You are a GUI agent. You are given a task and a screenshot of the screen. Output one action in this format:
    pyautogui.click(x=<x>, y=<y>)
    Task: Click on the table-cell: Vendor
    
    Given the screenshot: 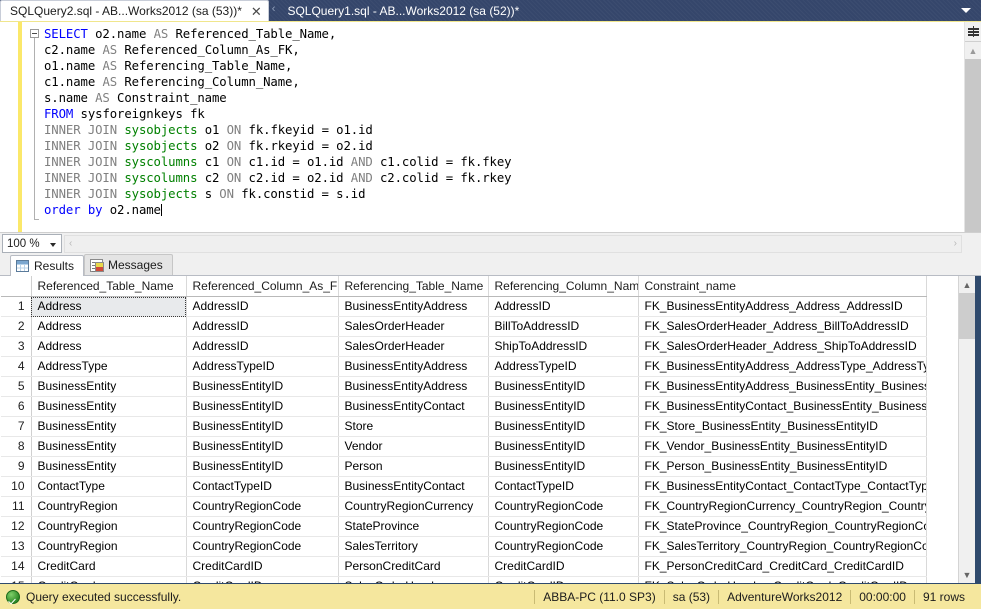 What is the action you would take?
    pyautogui.click(x=413, y=446)
    